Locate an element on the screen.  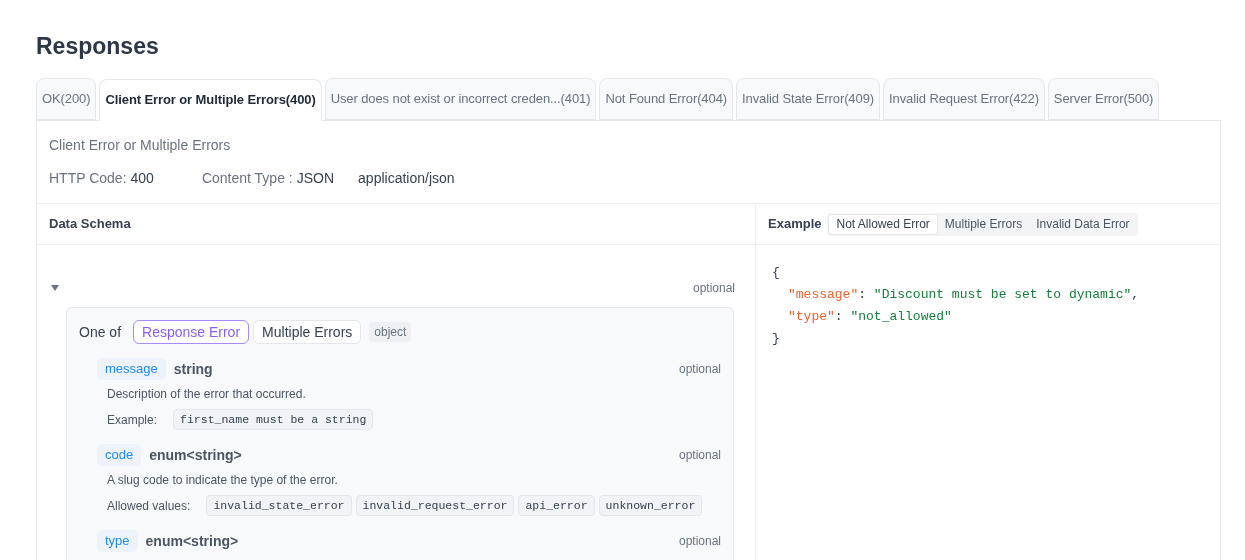
mime-type: application/json is located at coordinates (406, 178).